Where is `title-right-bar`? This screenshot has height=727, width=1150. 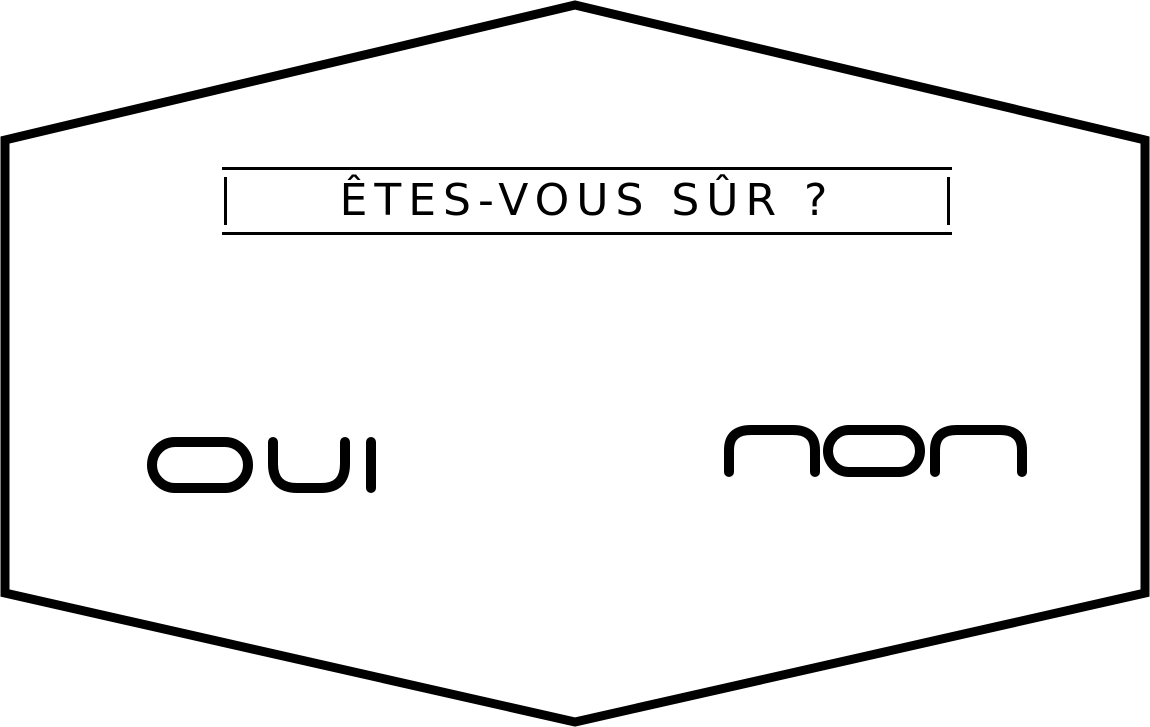
title-right-bar is located at coordinates (948, 201).